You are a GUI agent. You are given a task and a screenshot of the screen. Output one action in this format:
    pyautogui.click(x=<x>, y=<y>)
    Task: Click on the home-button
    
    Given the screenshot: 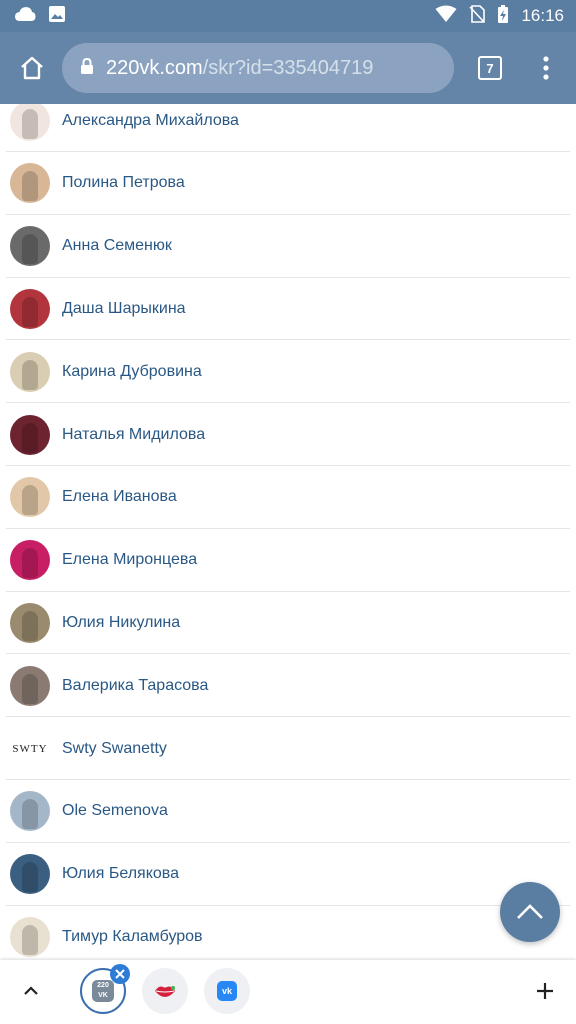 What is the action you would take?
    pyautogui.click(x=32, y=68)
    